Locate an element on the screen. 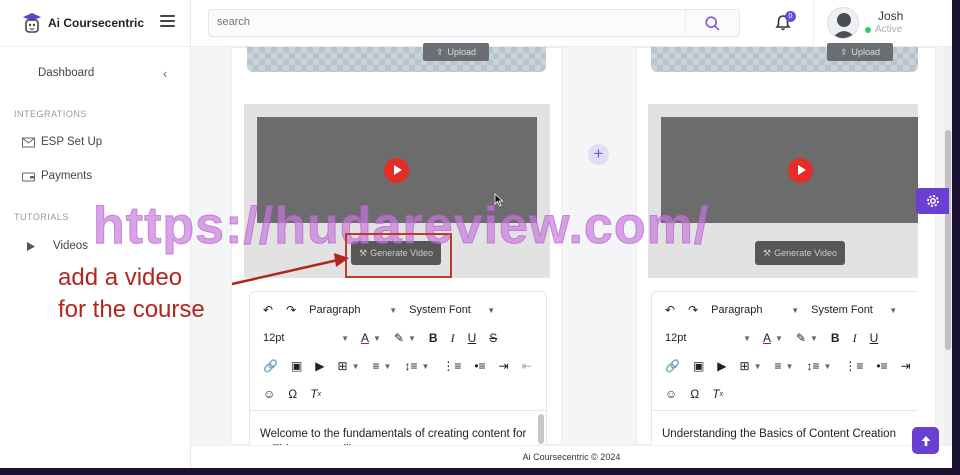 The height and width of the screenshot is (475, 960). editor-toolbar-row-2: 12pt ▼ A ▼ ✎ ▼ B I U S is located at coordinates (373, 338).